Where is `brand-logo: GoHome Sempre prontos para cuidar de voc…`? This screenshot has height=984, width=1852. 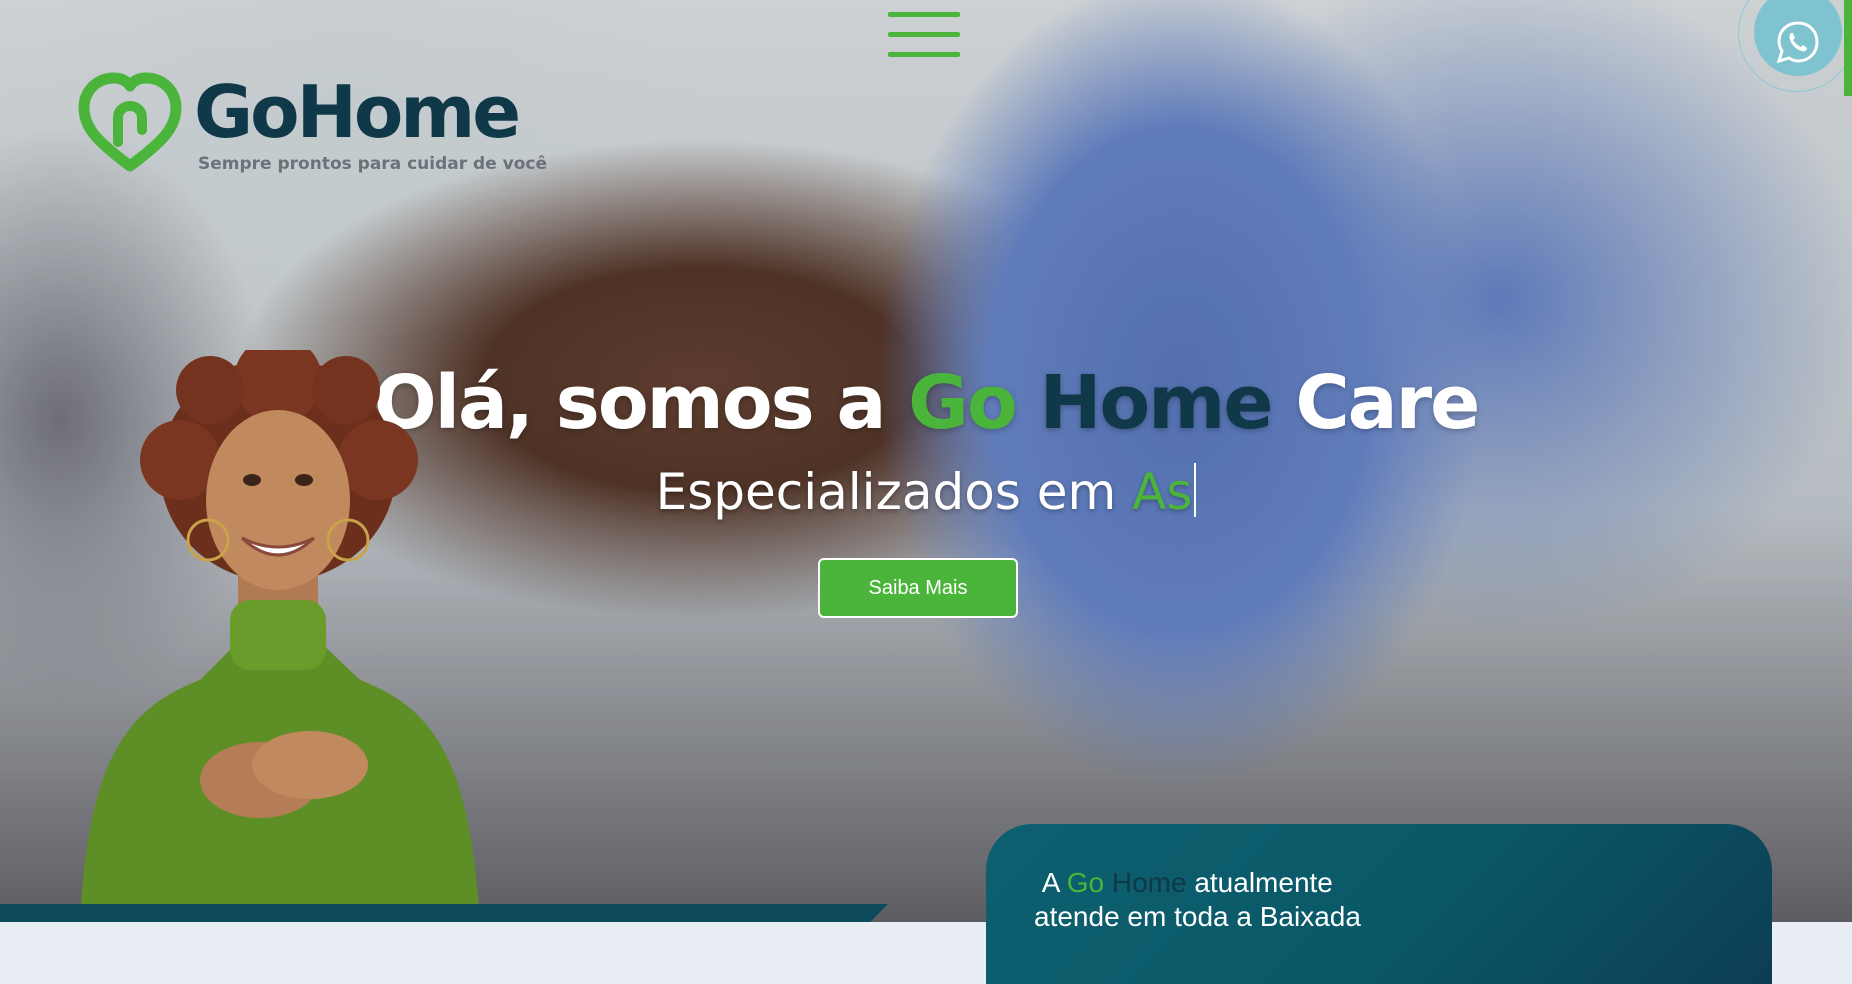 brand-logo: GoHome Sempre prontos para cuidar de voc… is located at coordinates (312, 126).